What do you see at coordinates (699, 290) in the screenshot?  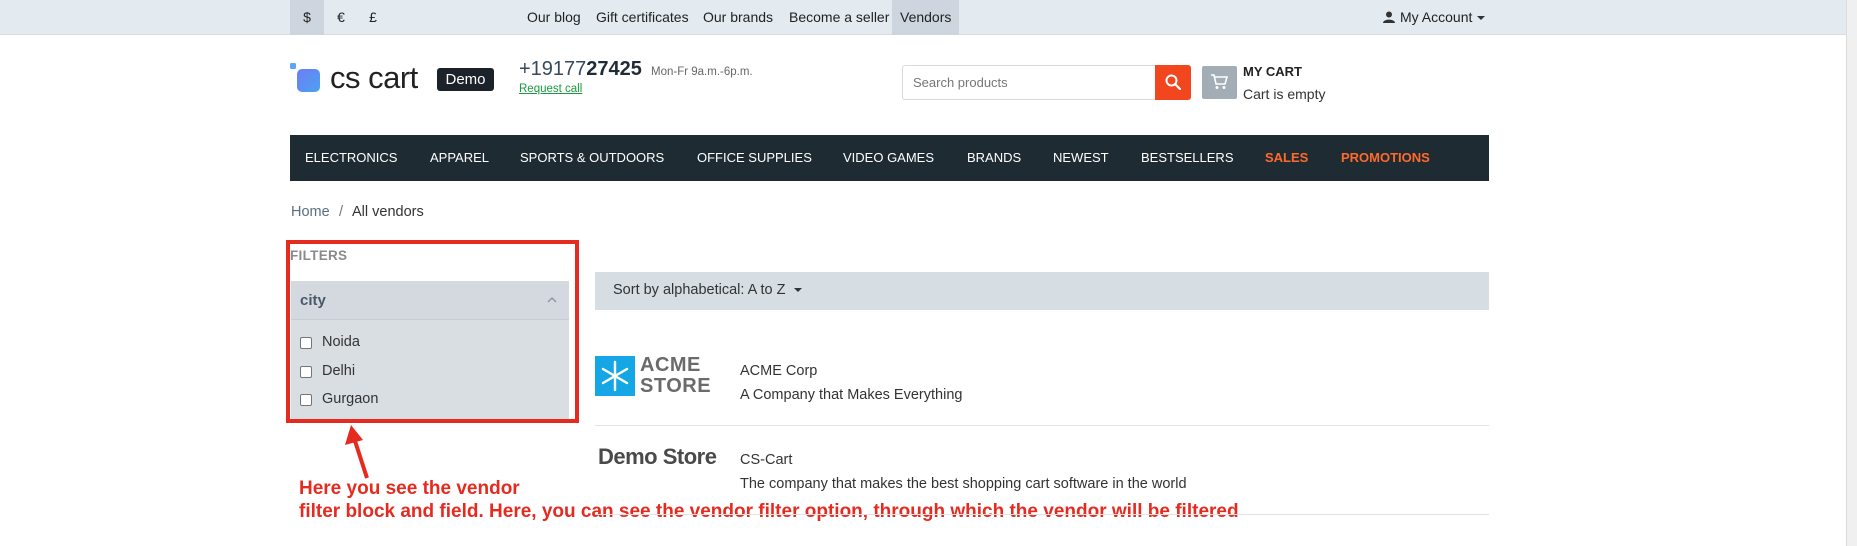 I see `sort-label: Sort by alphabetical: A to Z` at bounding box center [699, 290].